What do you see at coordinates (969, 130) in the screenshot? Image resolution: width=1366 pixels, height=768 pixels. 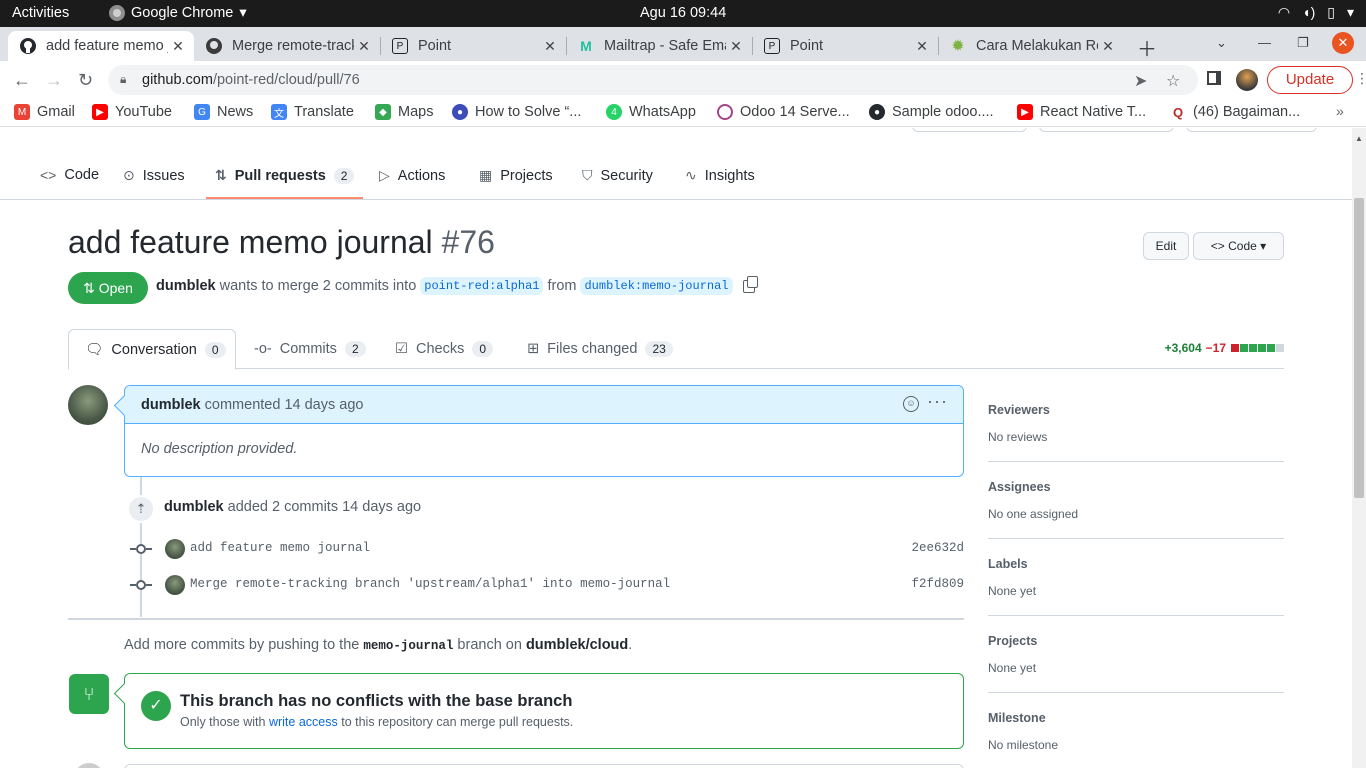 I see `watch-button` at bounding box center [969, 130].